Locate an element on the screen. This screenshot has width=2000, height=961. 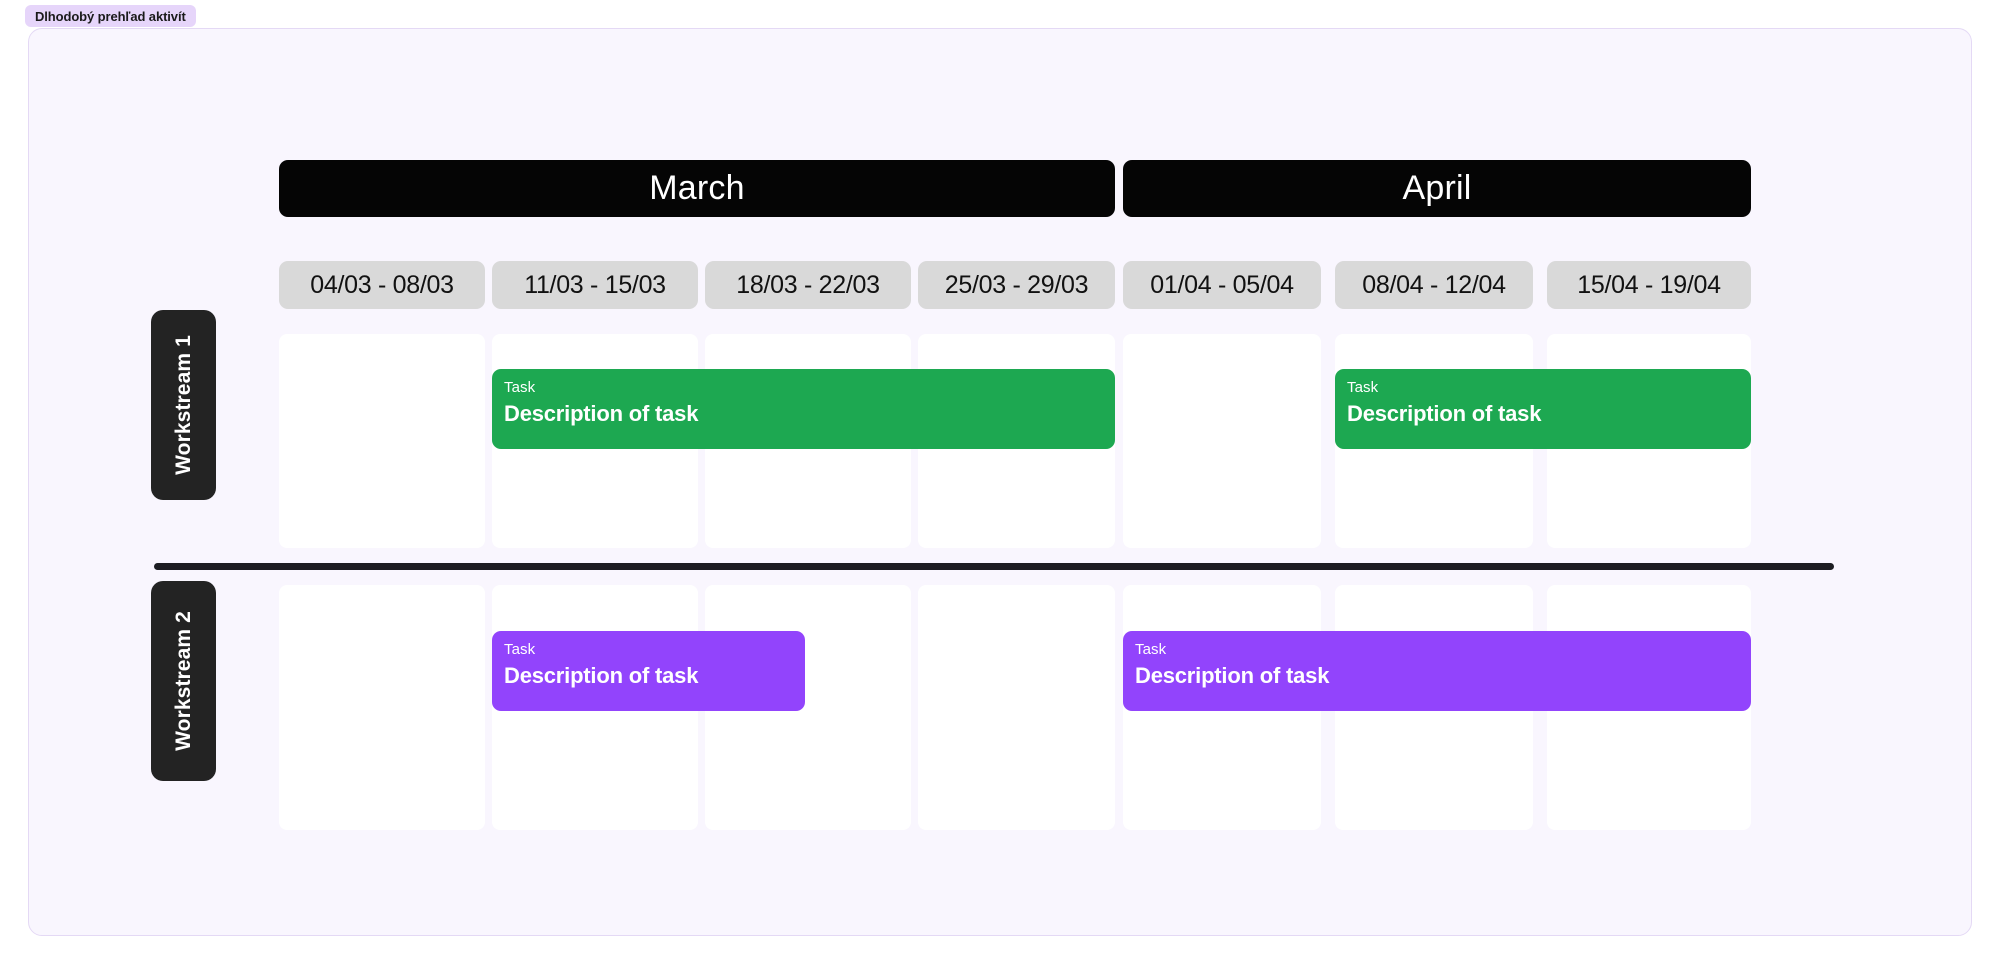
month-header-label: March is located at coordinates (697, 188).